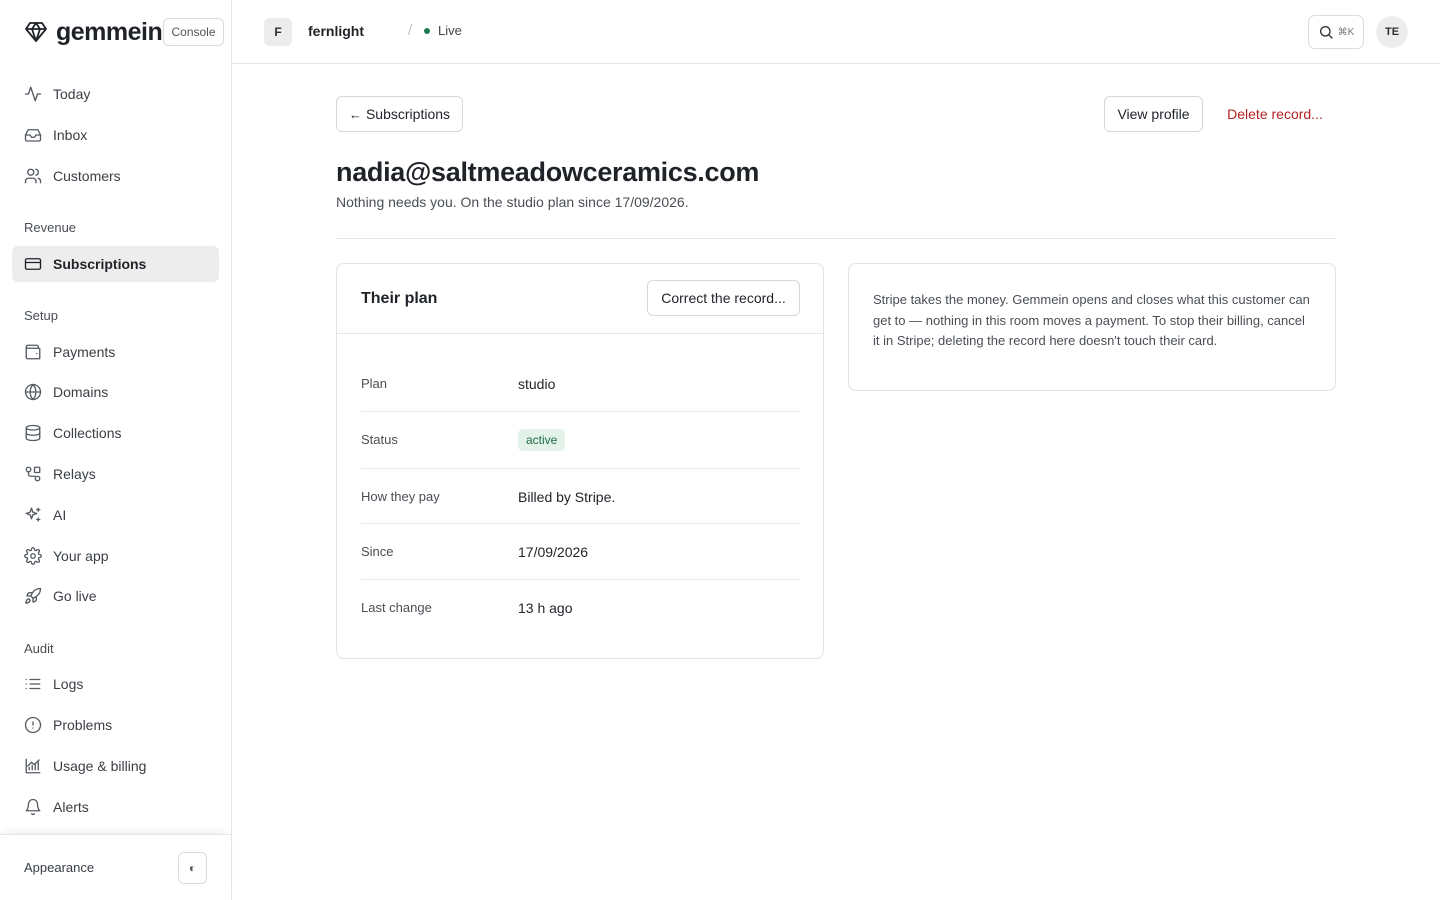 Image resolution: width=1440 pixels, height=900 pixels. Describe the element at coordinates (193, 32) in the screenshot. I see `console-badge: Console` at that location.